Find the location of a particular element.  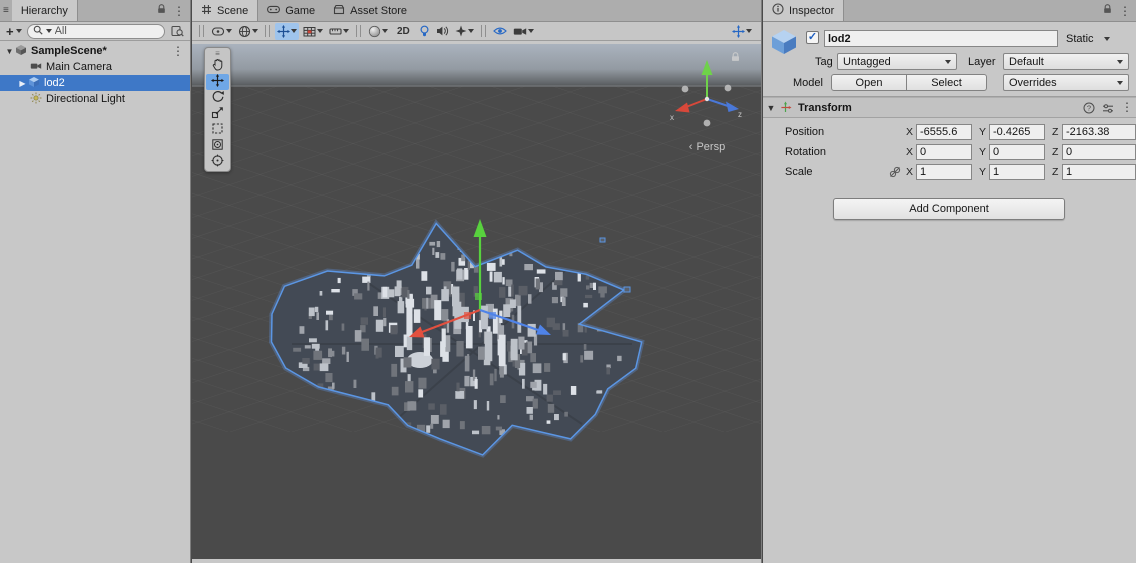

create-button: + is located at coordinates (14, 31).